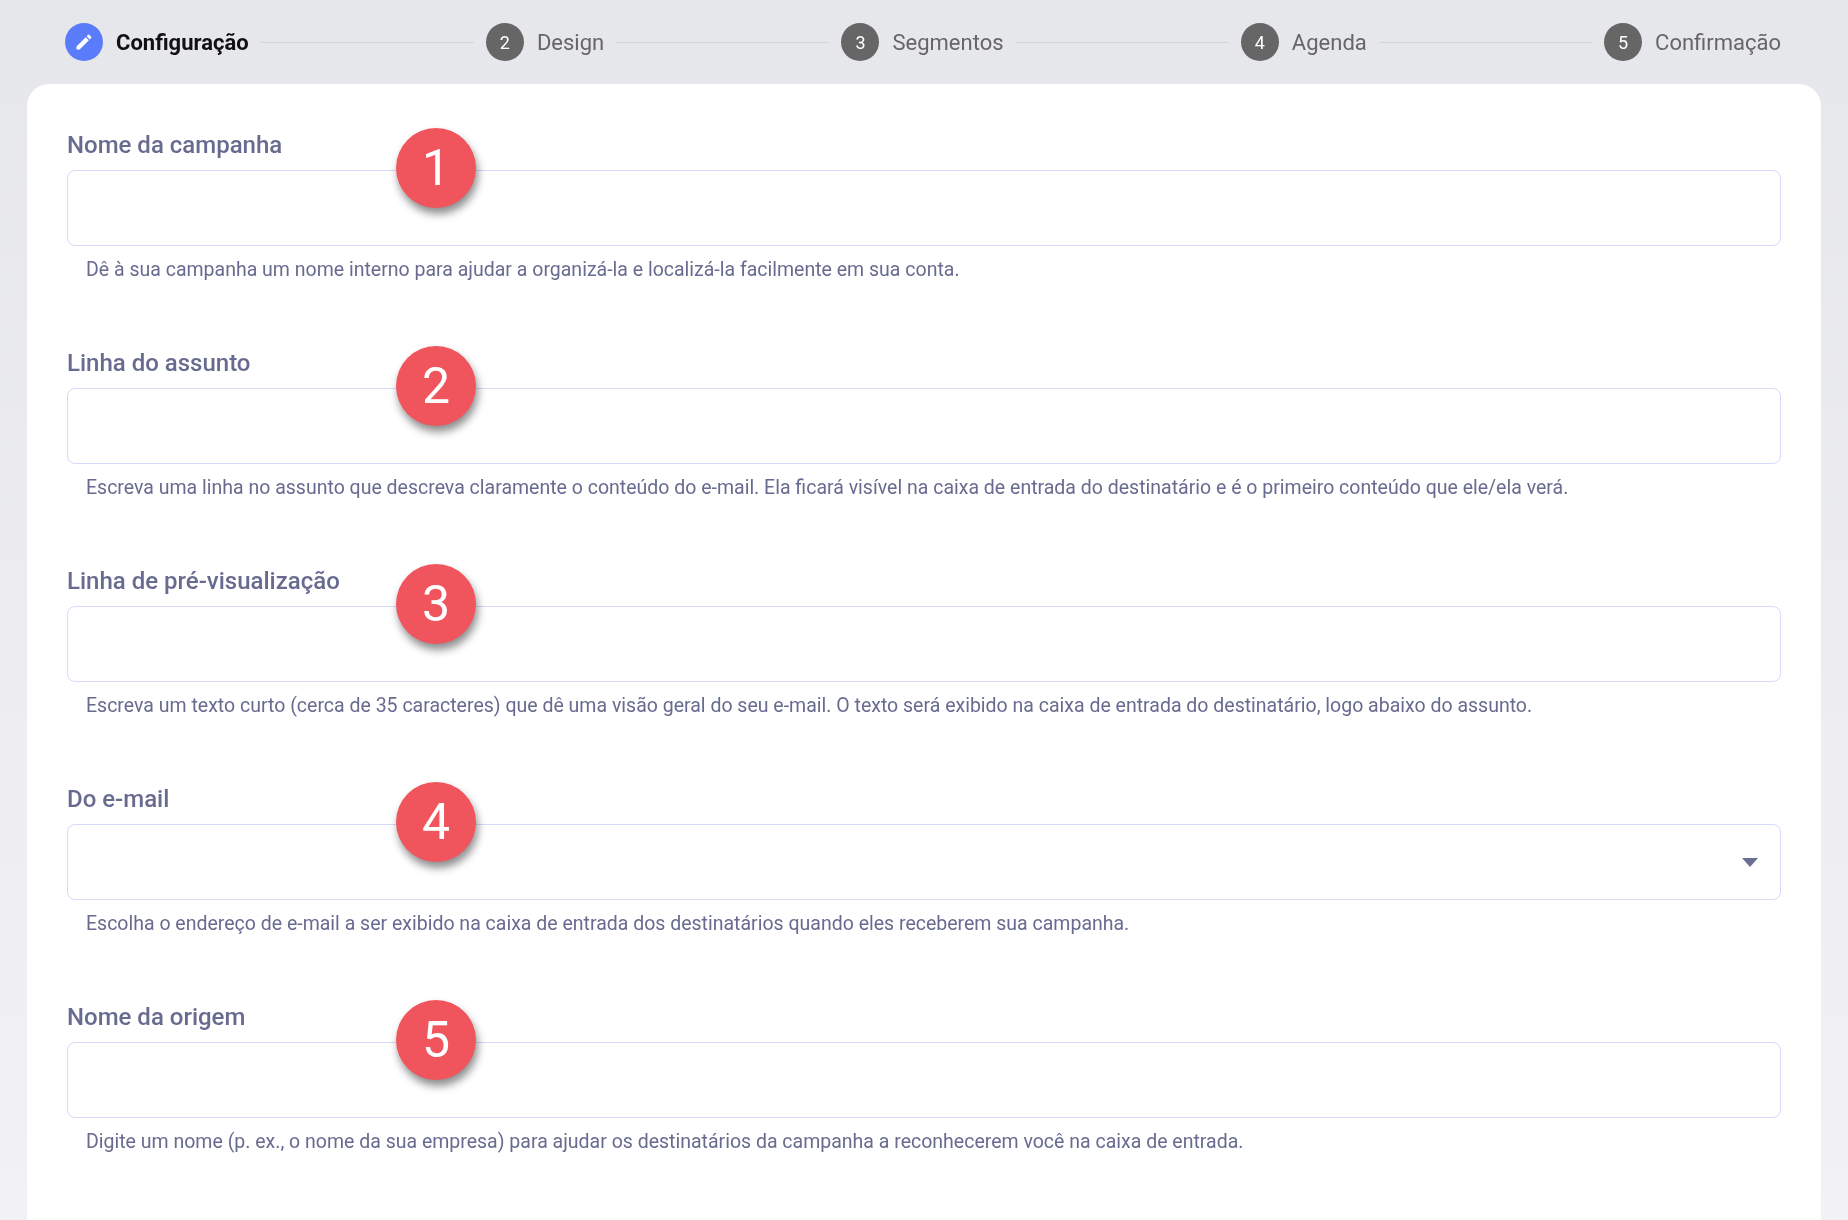 This screenshot has height=1220, width=1848. What do you see at coordinates (1623, 42) in the screenshot?
I see `step-number: 5` at bounding box center [1623, 42].